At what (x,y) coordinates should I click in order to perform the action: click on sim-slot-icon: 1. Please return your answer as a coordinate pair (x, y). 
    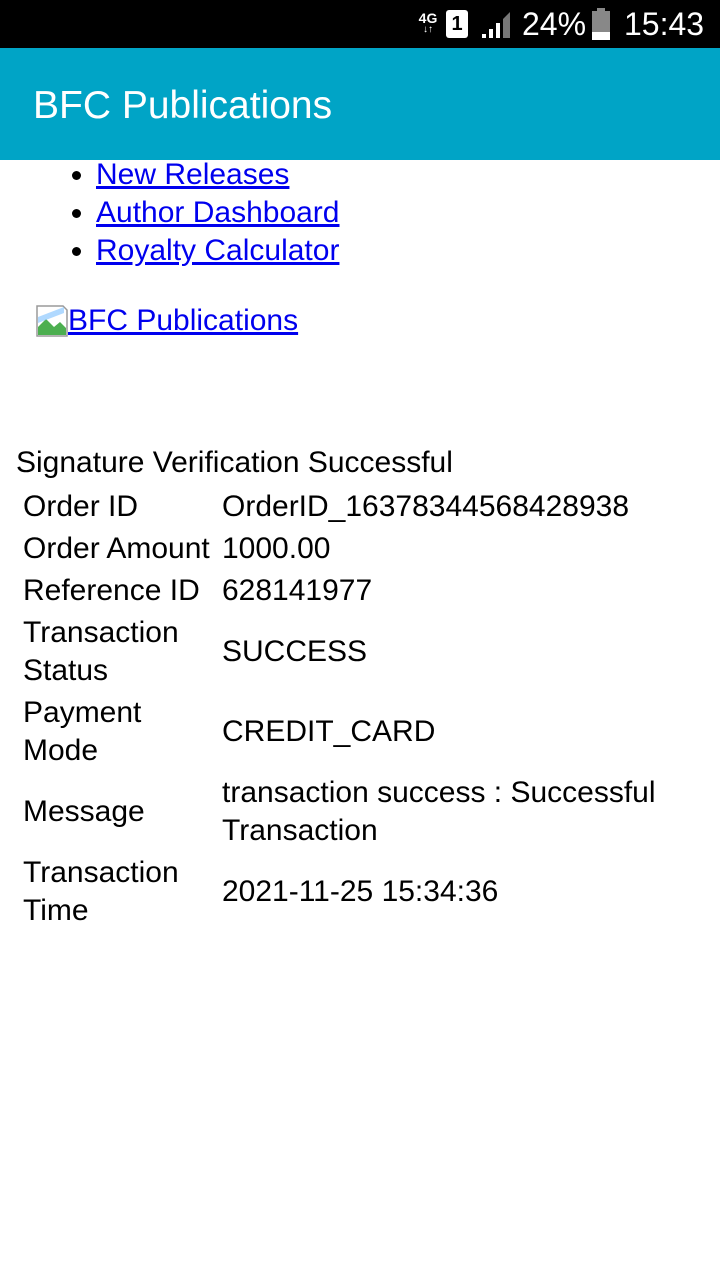
    Looking at the image, I should click on (457, 24).